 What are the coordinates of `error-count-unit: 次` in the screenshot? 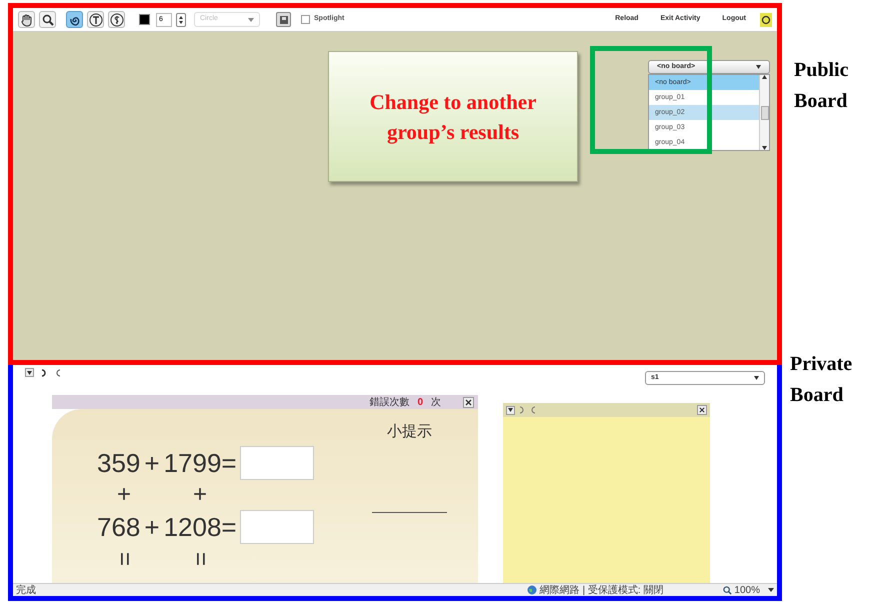 It's located at (436, 403).